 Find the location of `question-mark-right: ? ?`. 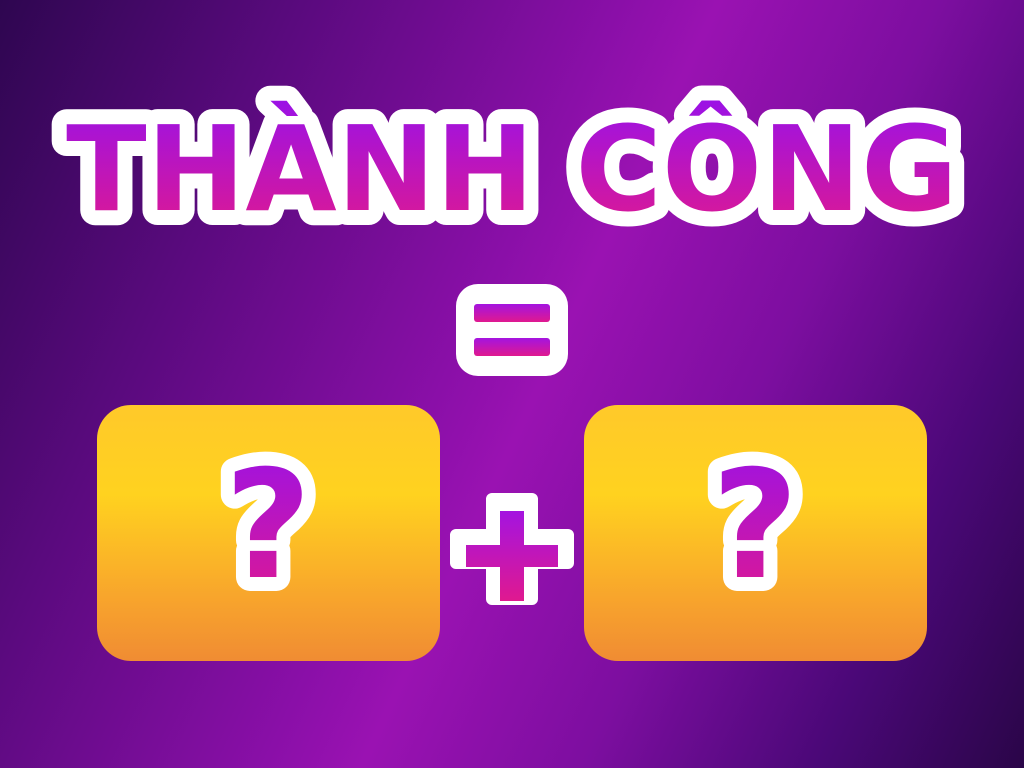

question-mark-right: ? ? is located at coordinates (754, 526).